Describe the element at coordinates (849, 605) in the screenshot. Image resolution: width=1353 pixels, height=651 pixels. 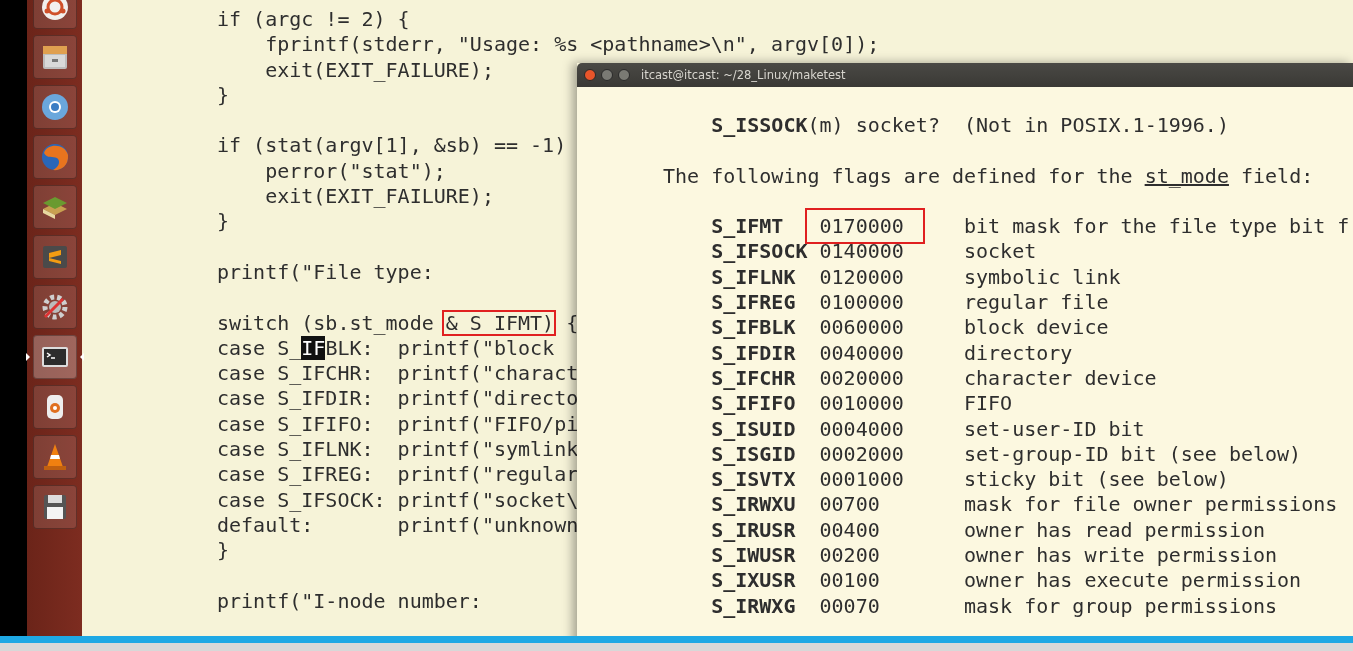
I see `flag-value: 00070` at that location.